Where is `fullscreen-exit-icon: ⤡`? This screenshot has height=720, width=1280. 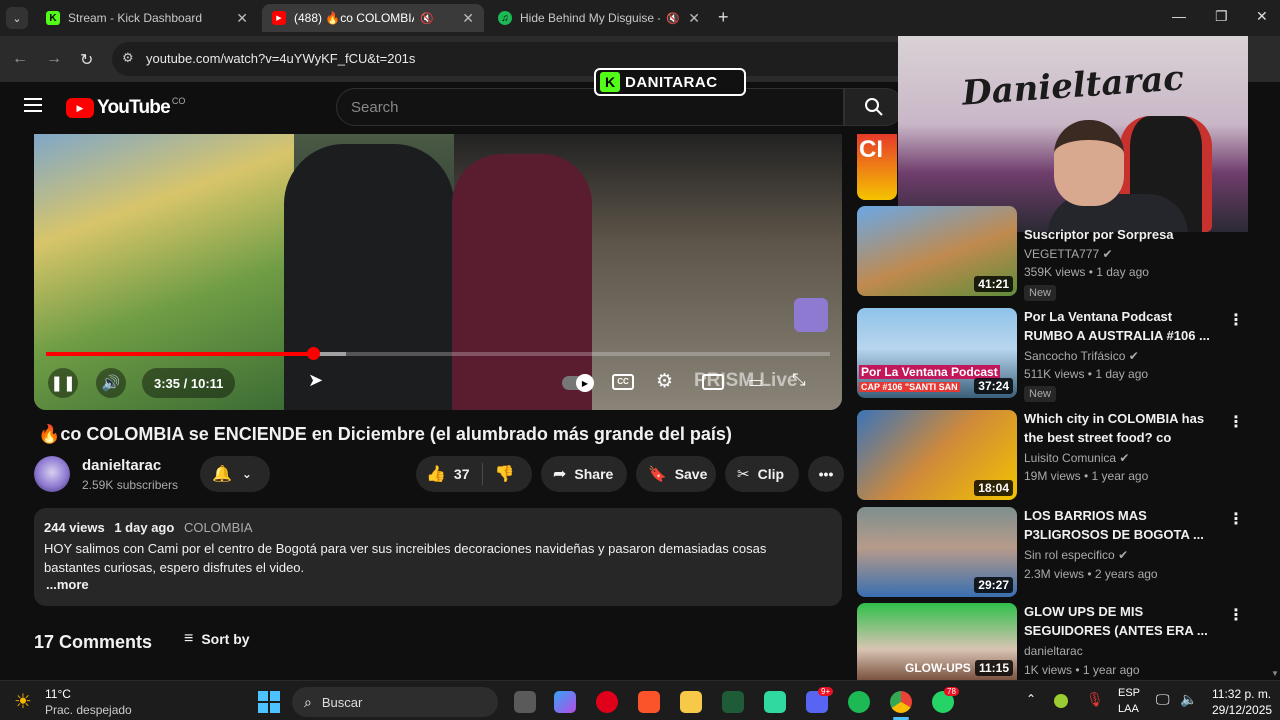 fullscreen-exit-icon: ⤡ is located at coordinates (799, 380).